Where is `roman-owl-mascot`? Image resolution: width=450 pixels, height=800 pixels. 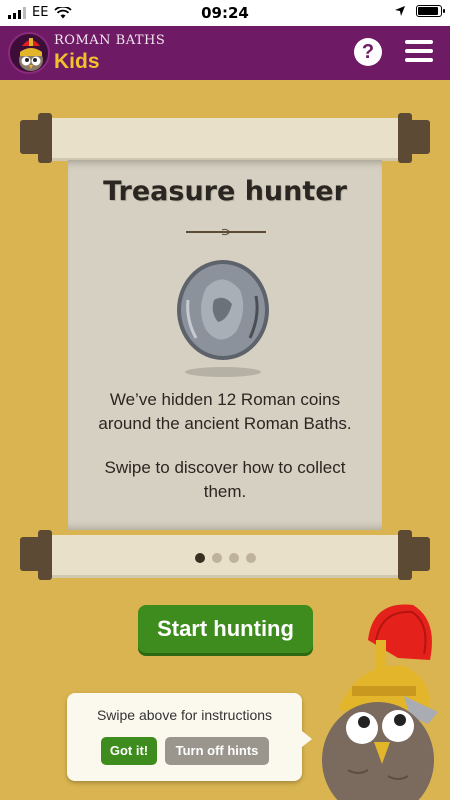
roman-owl-mascot is located at coordinates (384, 700).